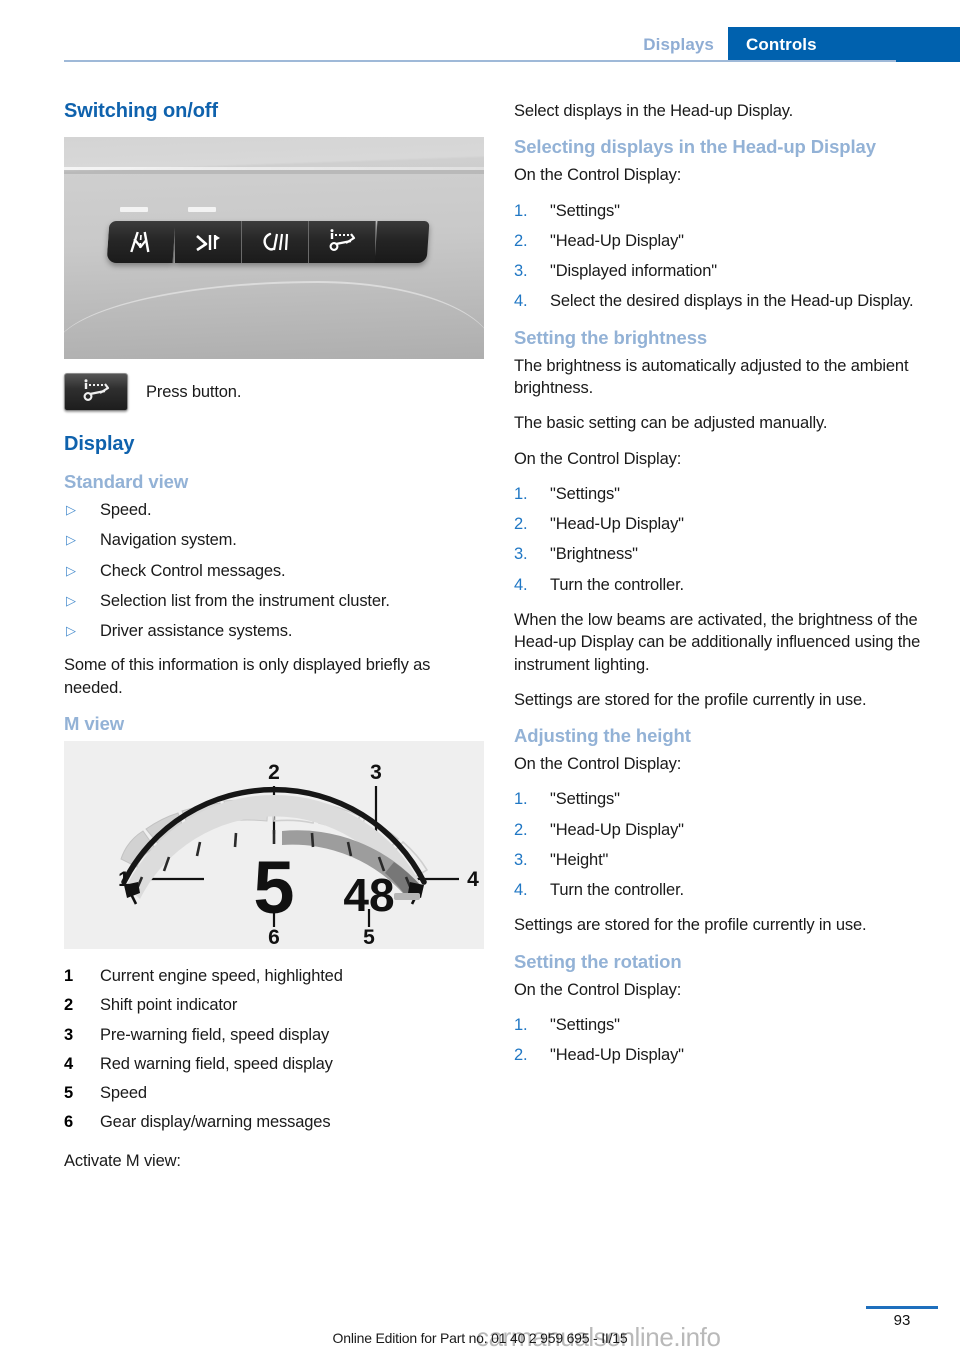 Image resolution: width=960 pixels, height=1362 pixels. Describe the element at coordinates (579, 859) in the screenshot. I see `step-label: "Height"` at that location.